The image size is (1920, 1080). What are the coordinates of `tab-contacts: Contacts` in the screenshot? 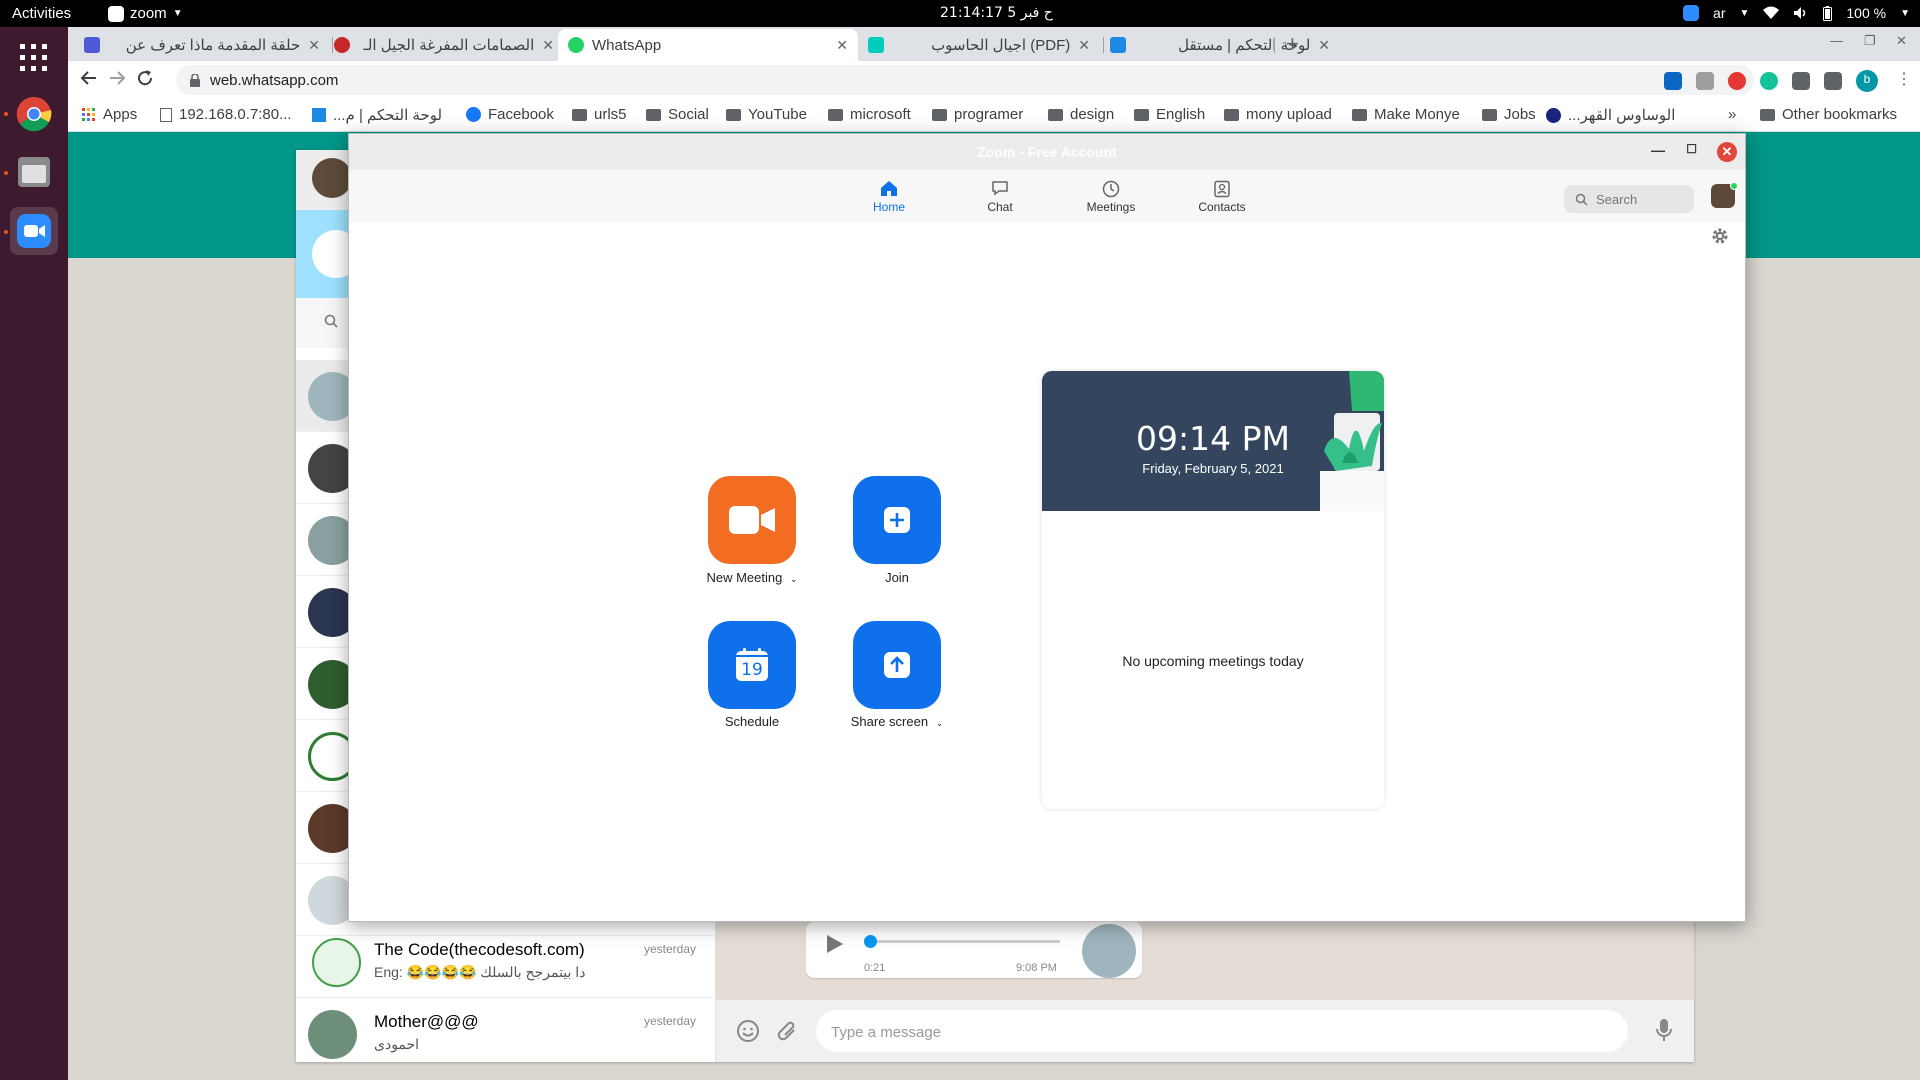 It's located at (1222, 197).